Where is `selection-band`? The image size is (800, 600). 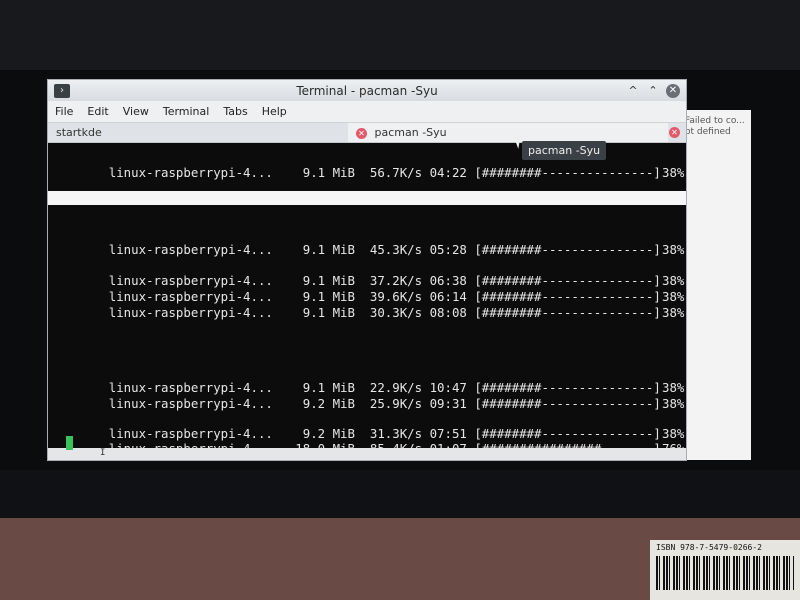
selection-band is located at coordinates (367, 198).